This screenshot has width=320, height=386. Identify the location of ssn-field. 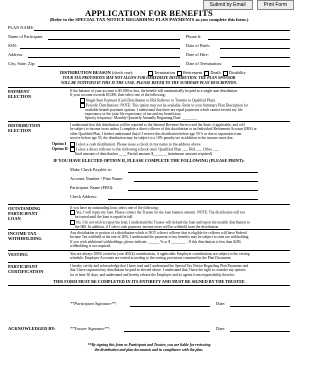
(100, 48).